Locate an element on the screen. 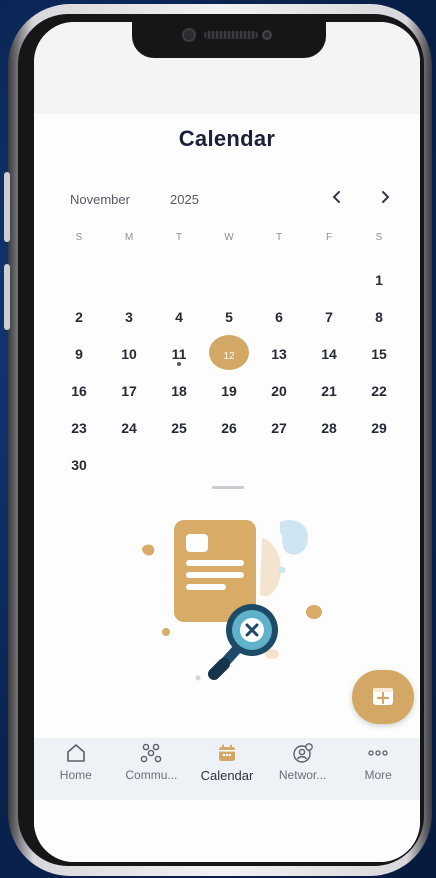  day-cell: 29 is located at coordinates (379, 428).